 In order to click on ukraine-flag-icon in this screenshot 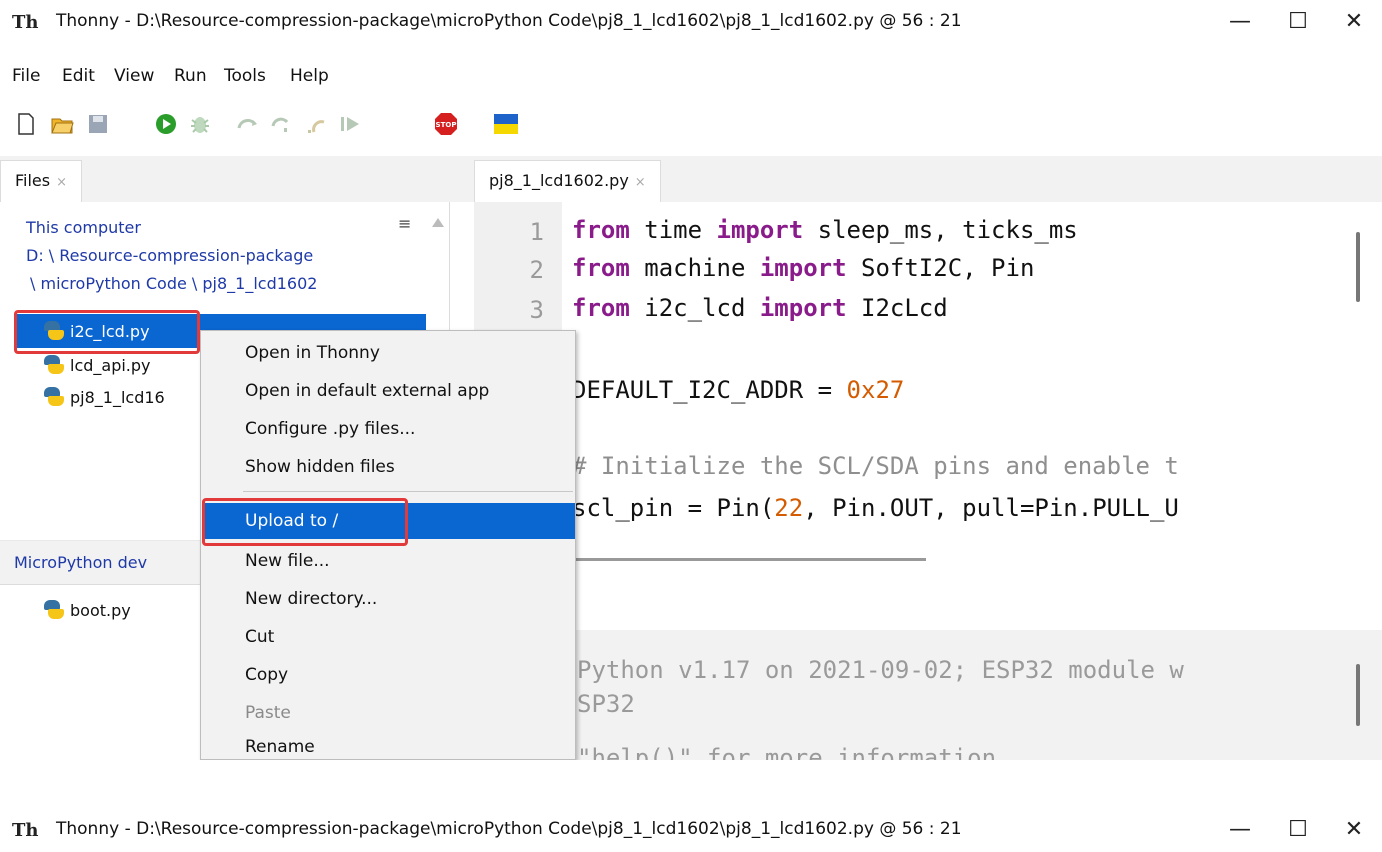, I will do `click(506, 124)`.